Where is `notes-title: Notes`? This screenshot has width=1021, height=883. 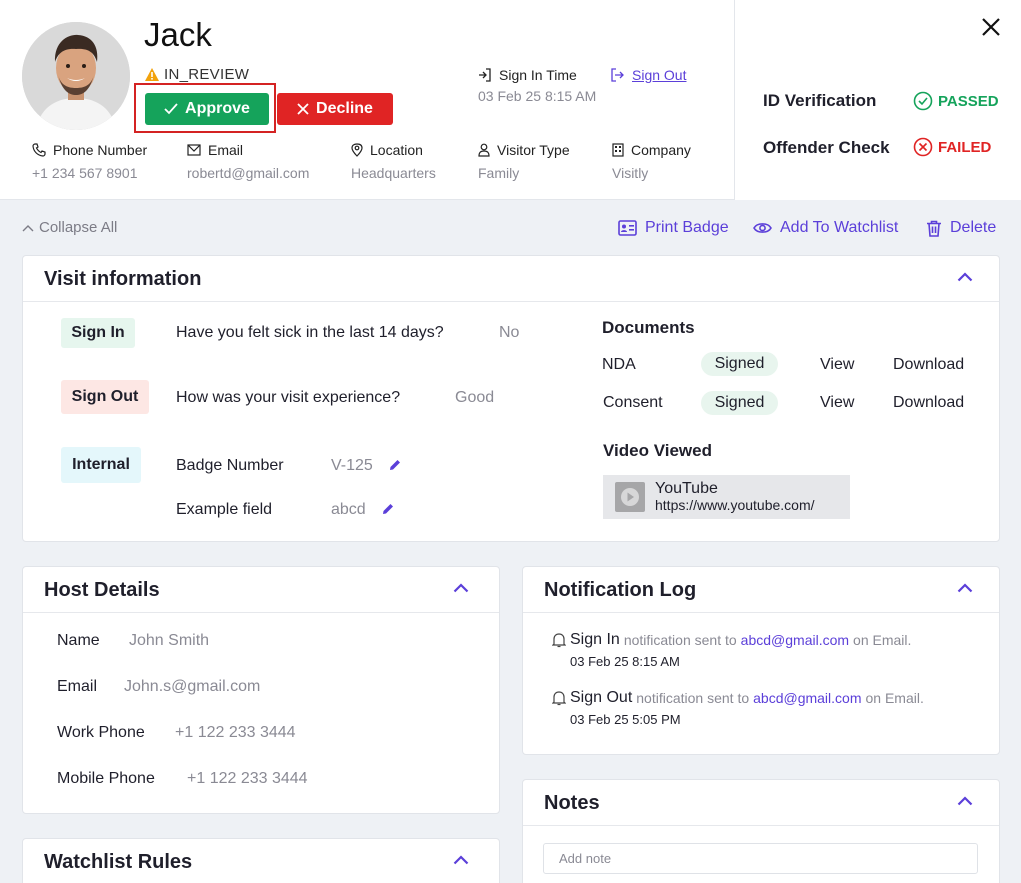 notes-title: Notes is located at coordinates (572, 803).